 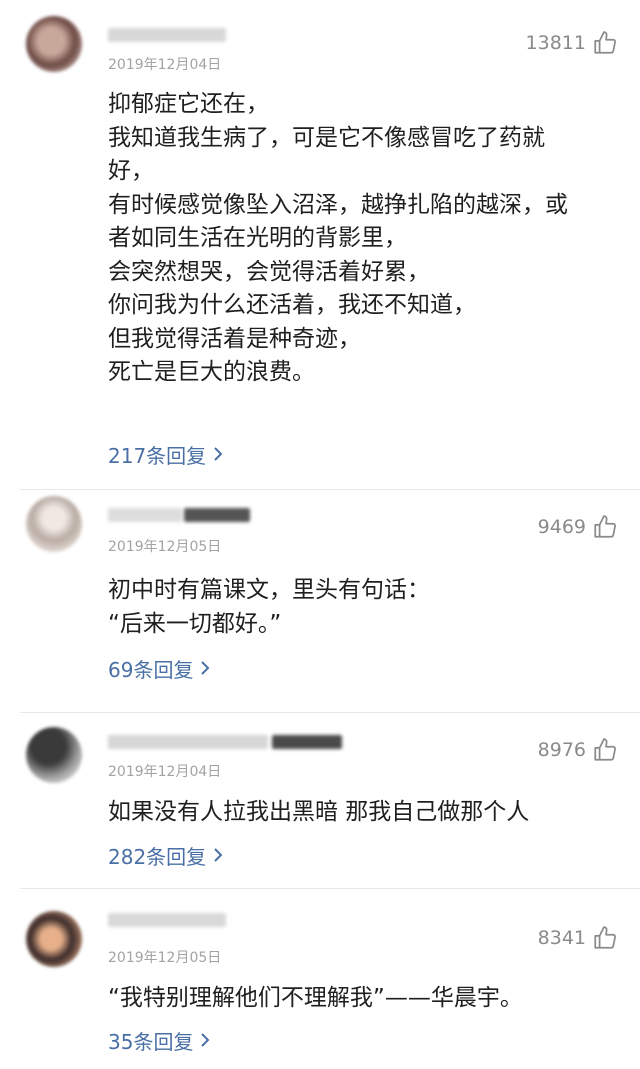 What do you see at coordinates (555, 43) in the screenshot?
I see `like-count: 13811` at bounding box center [555, 43].